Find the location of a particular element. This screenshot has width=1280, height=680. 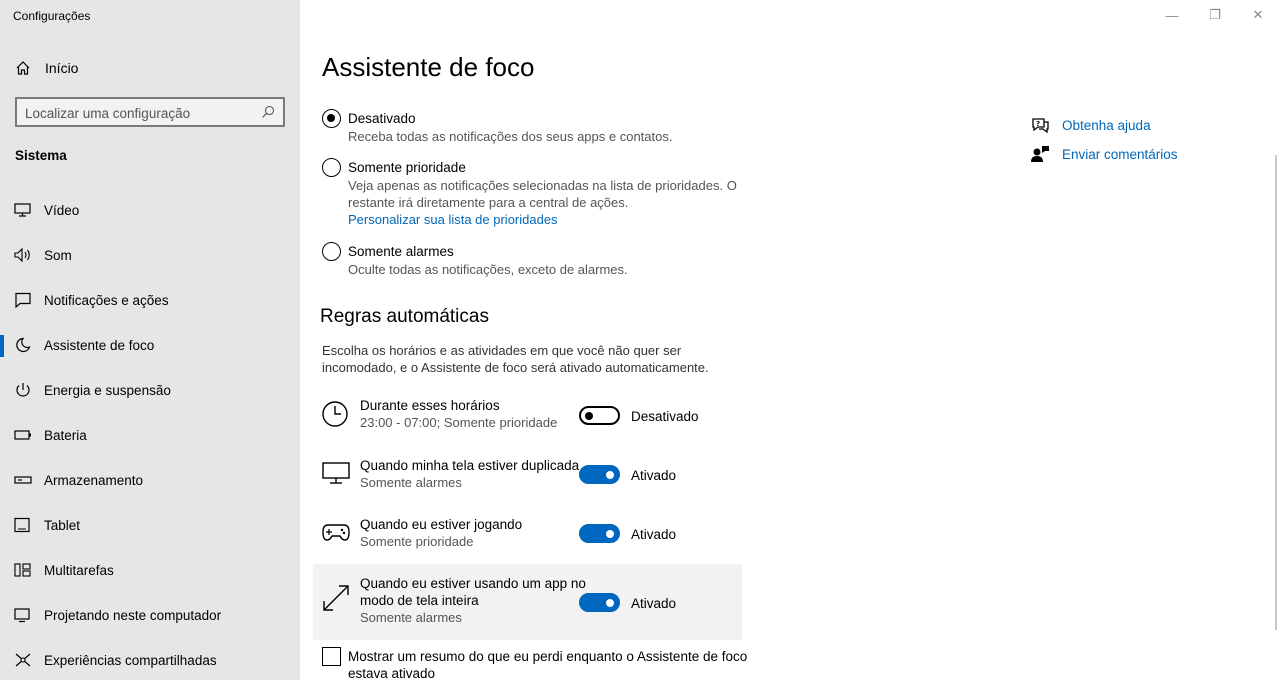

radio-button-alarms is located at coordinates (331, 251).